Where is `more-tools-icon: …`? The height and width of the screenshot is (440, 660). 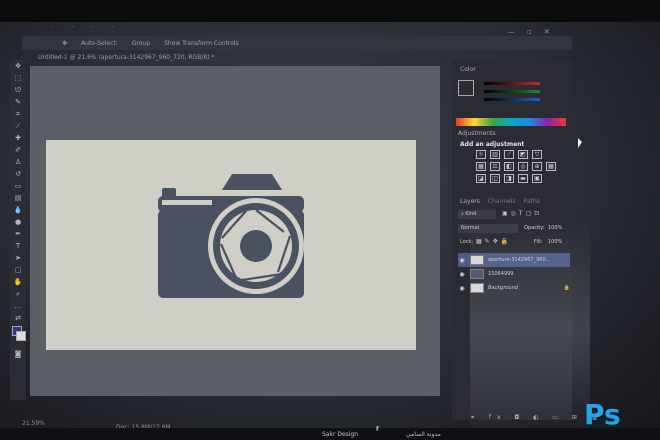
more-tools-icon: … is located at coordinates (18, 306).